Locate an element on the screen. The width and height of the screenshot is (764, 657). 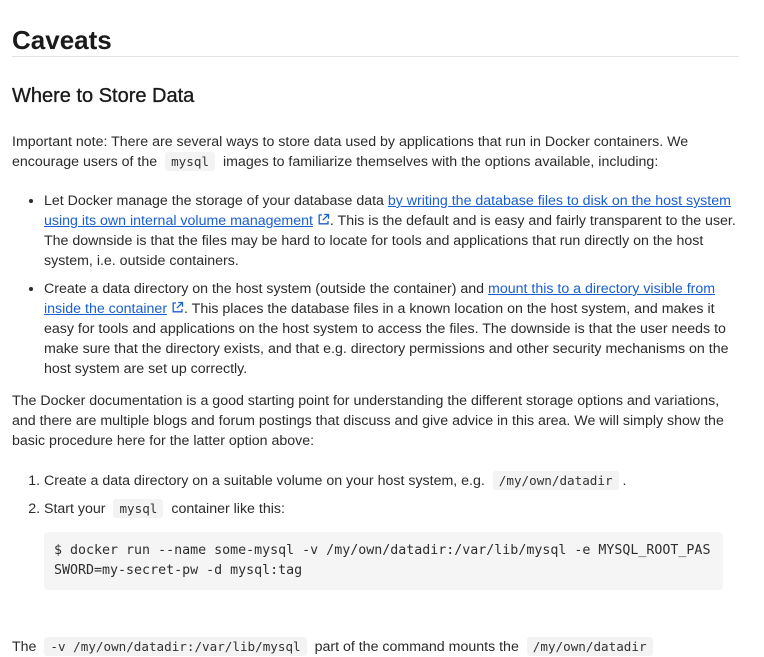
inline-code-volume-flag: -v /my/own/datadir:/var/lib/mysql is located at coordinates (175, 646).